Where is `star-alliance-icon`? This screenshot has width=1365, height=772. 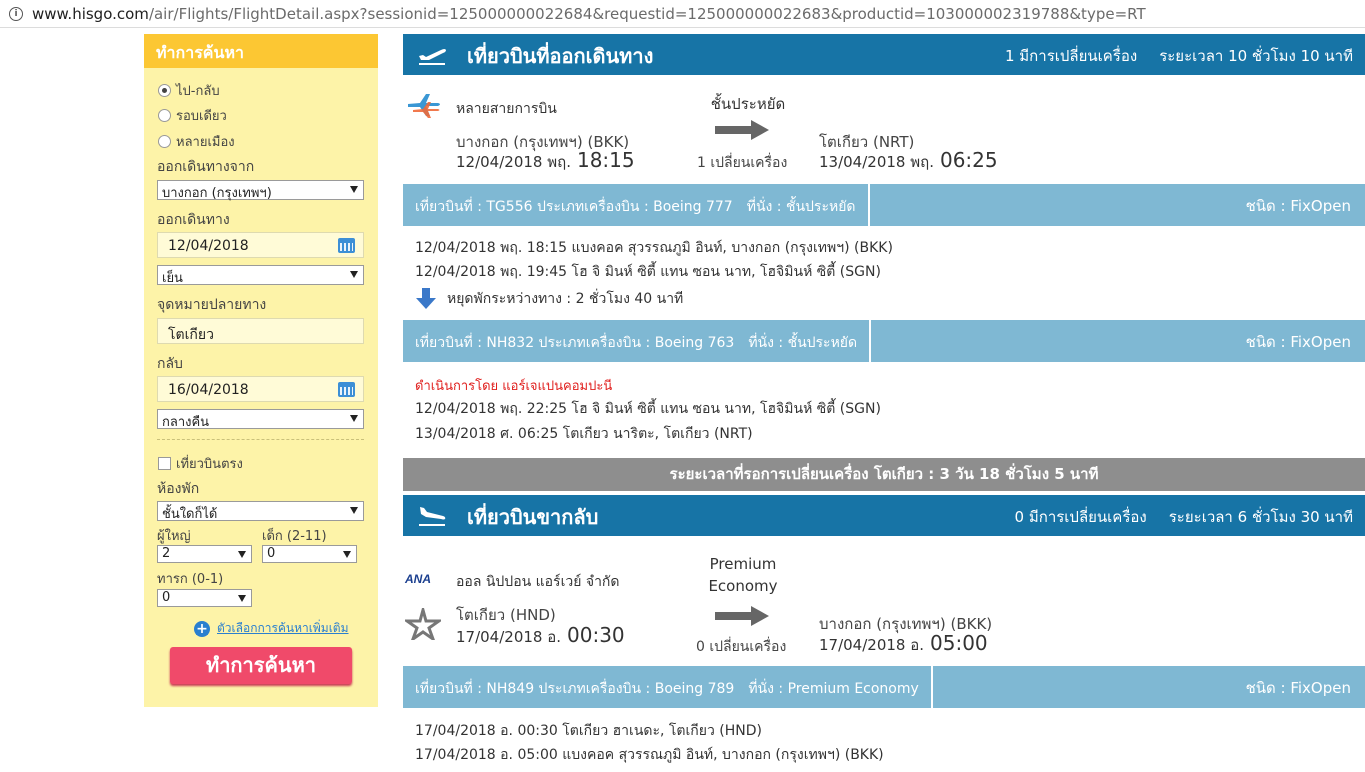
star-alliance-icon is located at coordinates (423, 624).